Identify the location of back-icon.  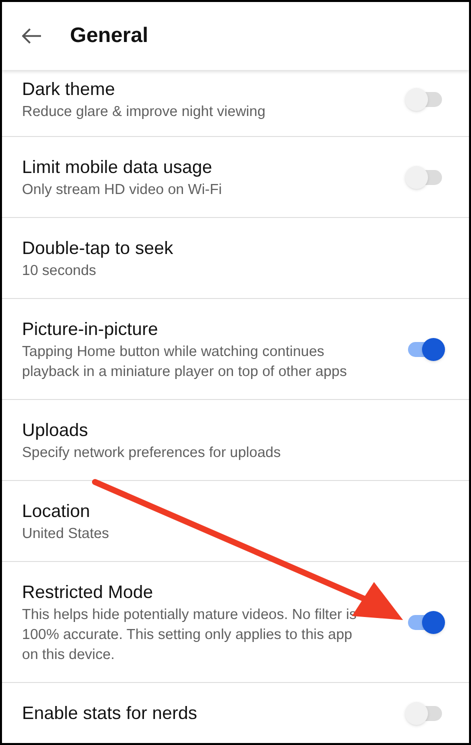
(32, 36).